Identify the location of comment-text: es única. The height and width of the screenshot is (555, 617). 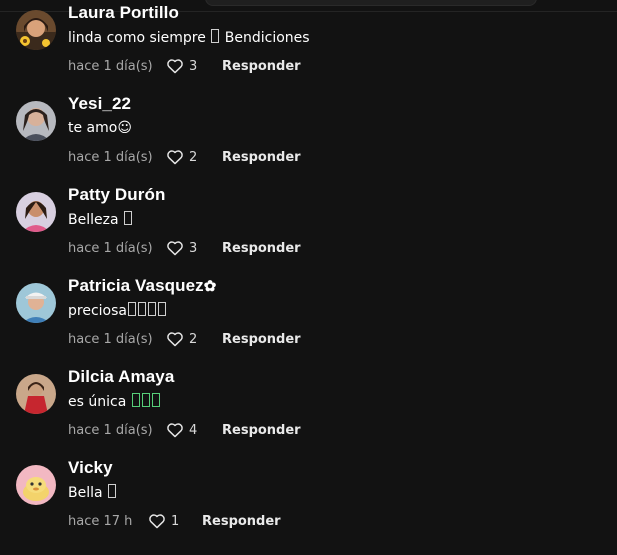
(114, 401).